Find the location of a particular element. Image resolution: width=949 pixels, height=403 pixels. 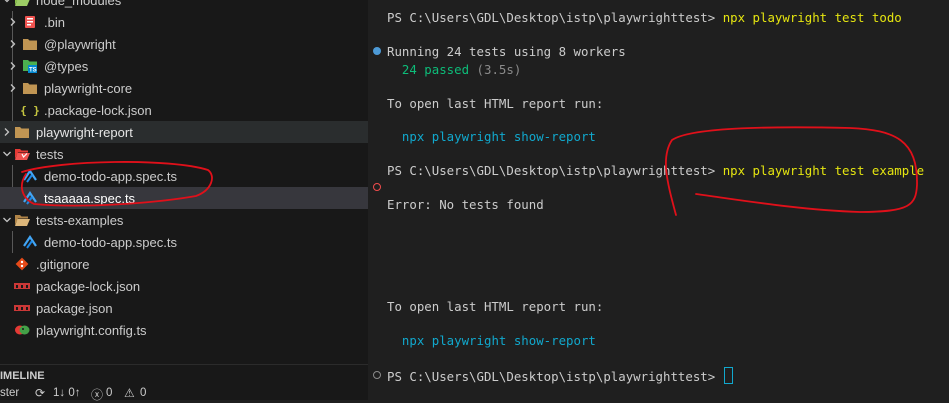

tree-item-label: playwright-report is located at coordinates (84, 132).